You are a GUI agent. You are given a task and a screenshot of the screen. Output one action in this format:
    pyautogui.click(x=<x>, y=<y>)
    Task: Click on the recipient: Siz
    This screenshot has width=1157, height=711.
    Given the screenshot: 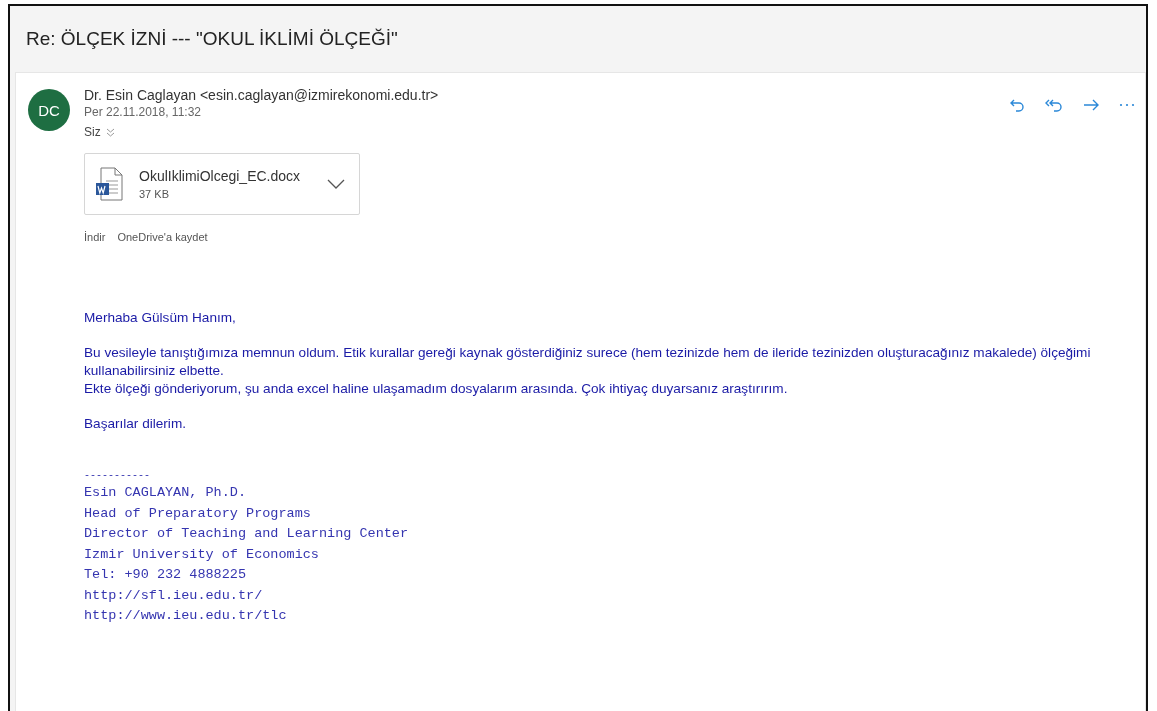 What is the action you would take?
    pyautogui.click(x=92, y=132)
    